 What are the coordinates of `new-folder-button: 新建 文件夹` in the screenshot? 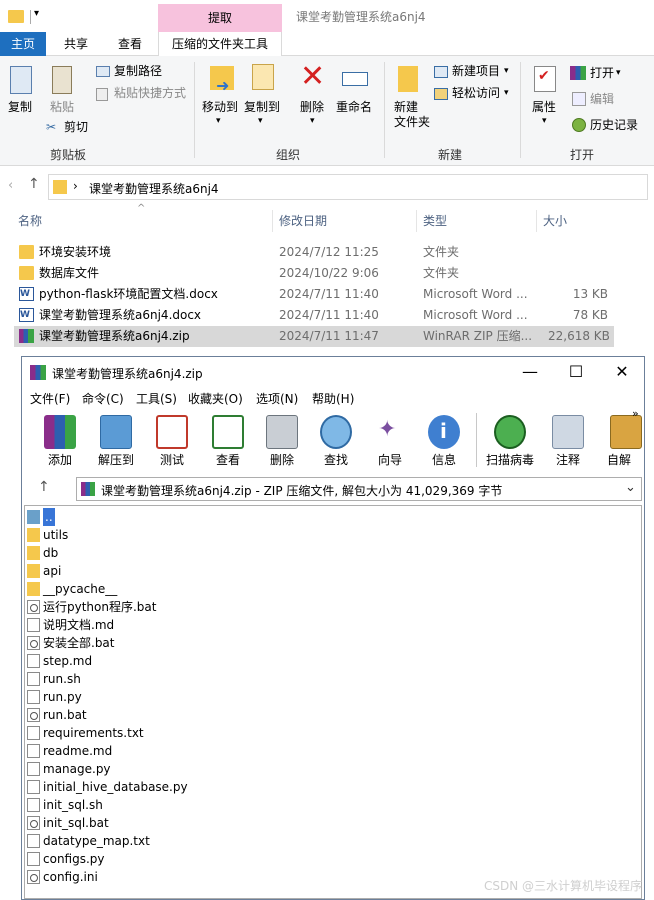 It's located at (412, 115).